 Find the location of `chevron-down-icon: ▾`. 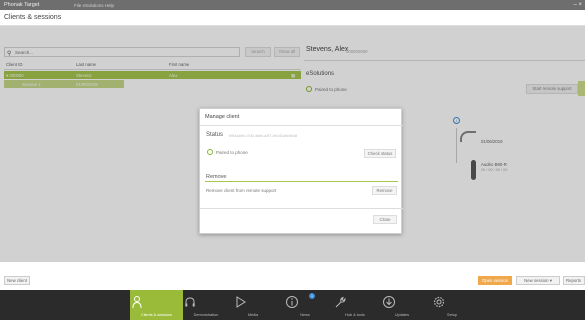

chevron-down-icon: ▾ is located at coordinates (550, 280).